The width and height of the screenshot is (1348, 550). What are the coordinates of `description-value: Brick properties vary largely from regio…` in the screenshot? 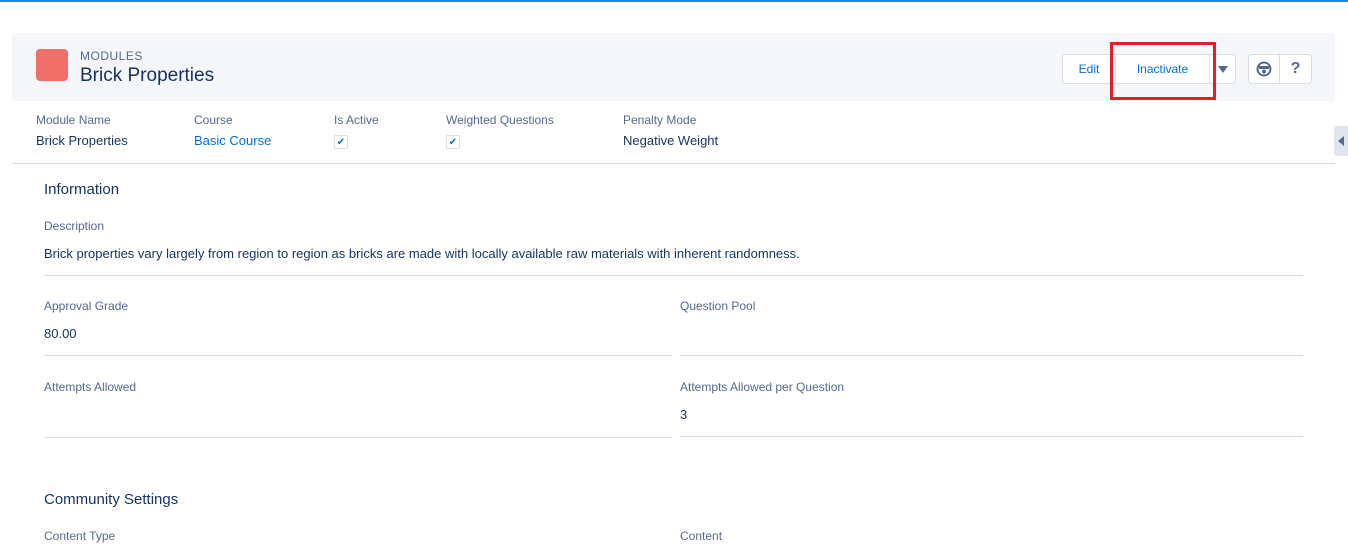 It's located at (422, 253).